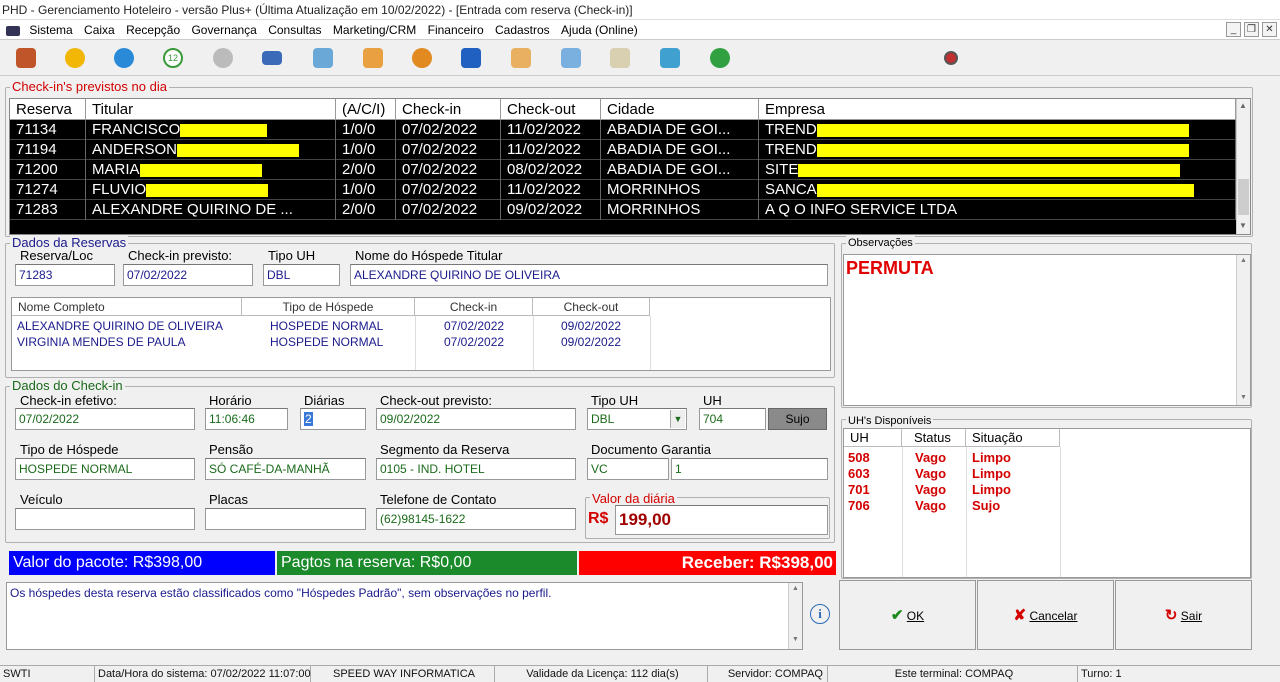 The image size is (1280, 682). Describe the element at coordinates (1045, 615) in the screenshot. I see `cancelar-button: ✘ Cancelar` at that location.